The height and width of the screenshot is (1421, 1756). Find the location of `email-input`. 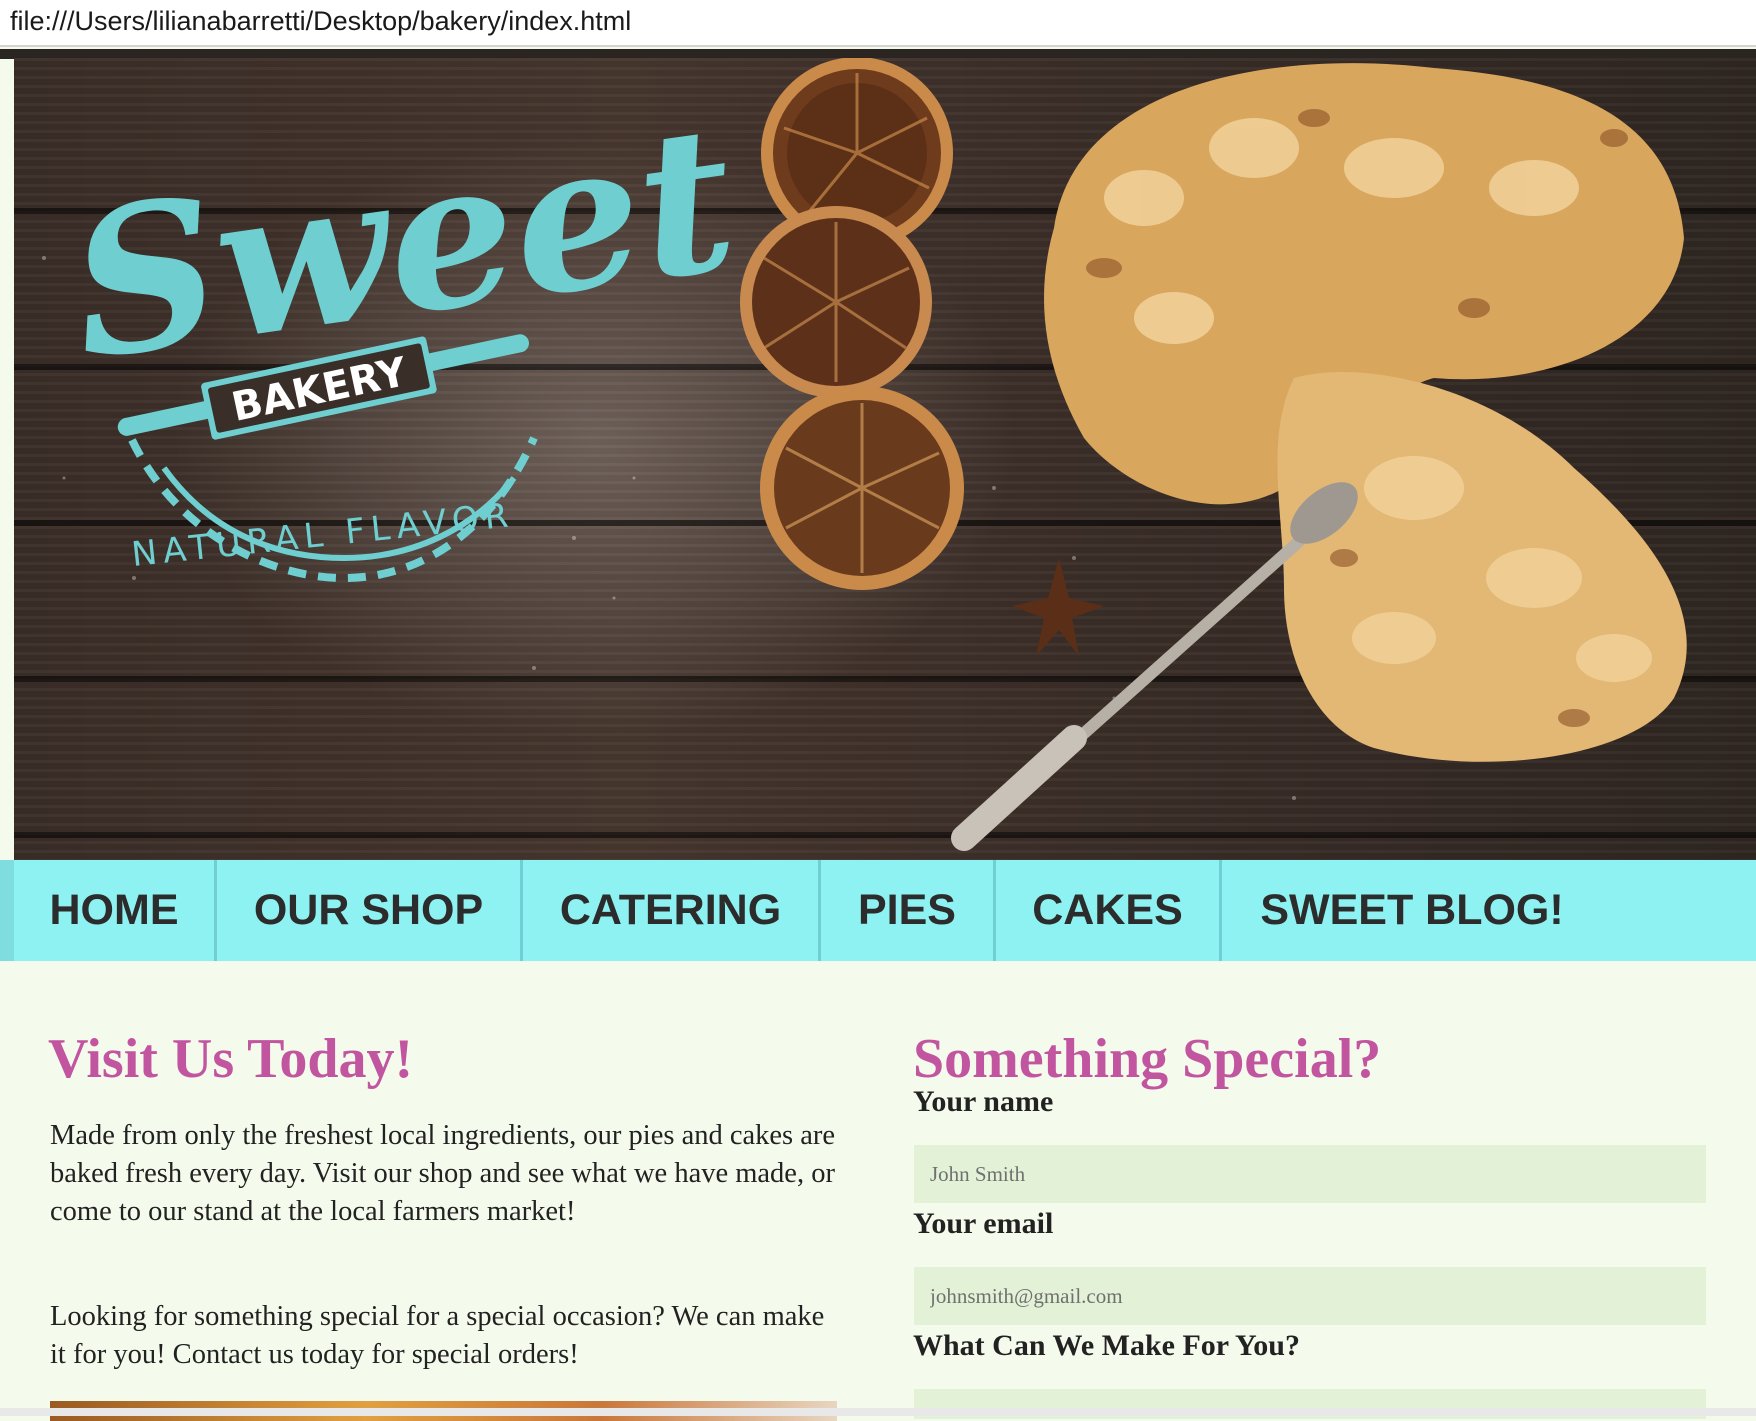

email-input is located at coordinates (1310, 1296).